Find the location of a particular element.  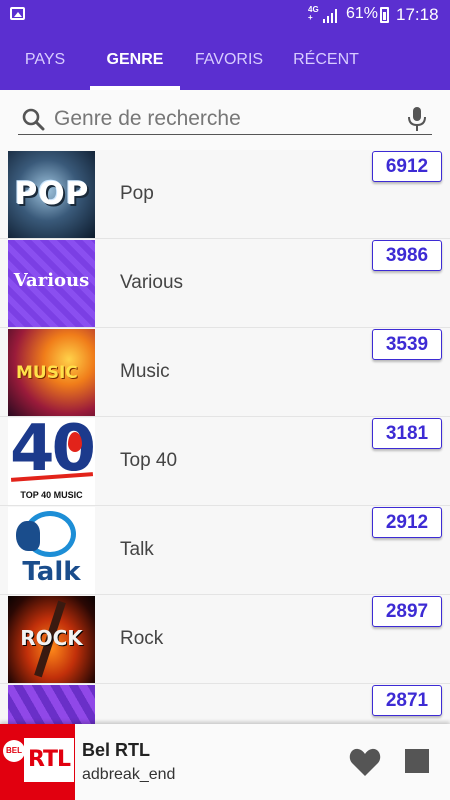

tab-favoris: FAVORIS is located at coordinates (229, 60).